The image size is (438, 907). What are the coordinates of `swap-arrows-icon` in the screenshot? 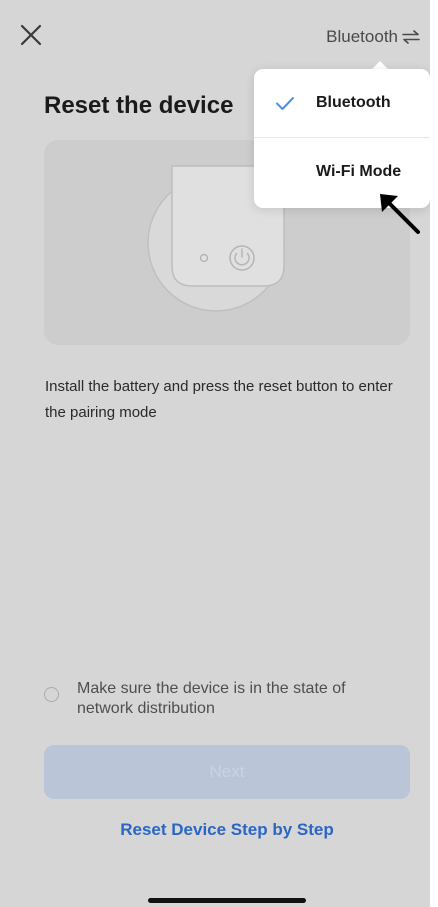 It's located at (411, 37).